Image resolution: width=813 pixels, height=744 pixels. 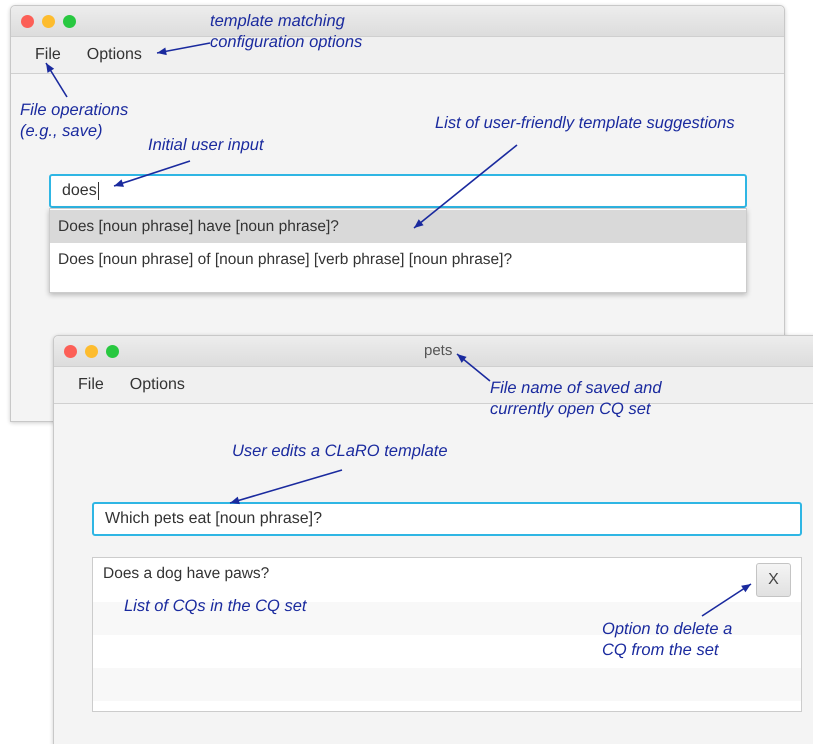 What do you see at coordinates (398, 191) in the screenshot?
I see `input-field: does` at bounding box center [398, 191].